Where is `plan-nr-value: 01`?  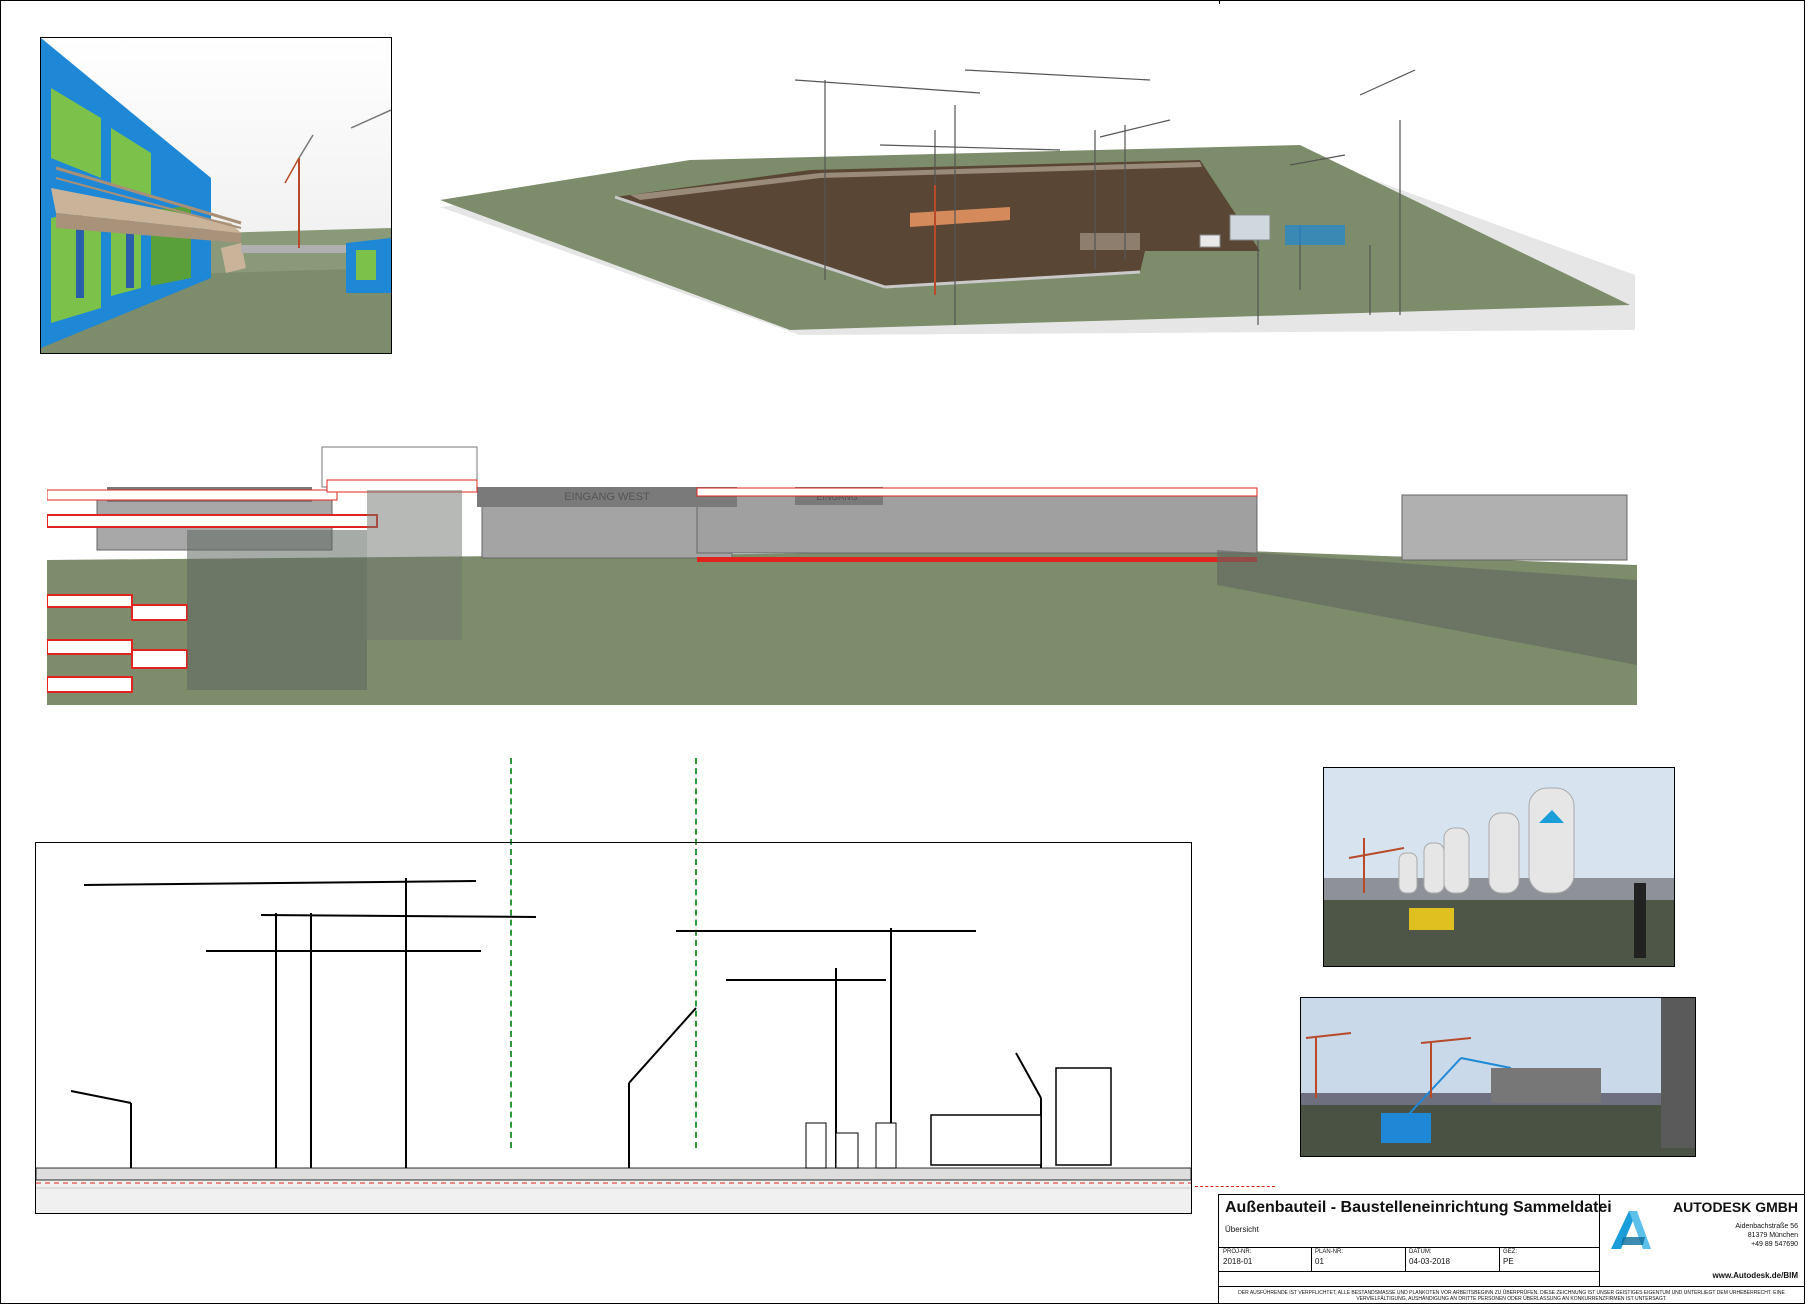 plan-nr-value: 01 is located at coordinates (1319, 1261).